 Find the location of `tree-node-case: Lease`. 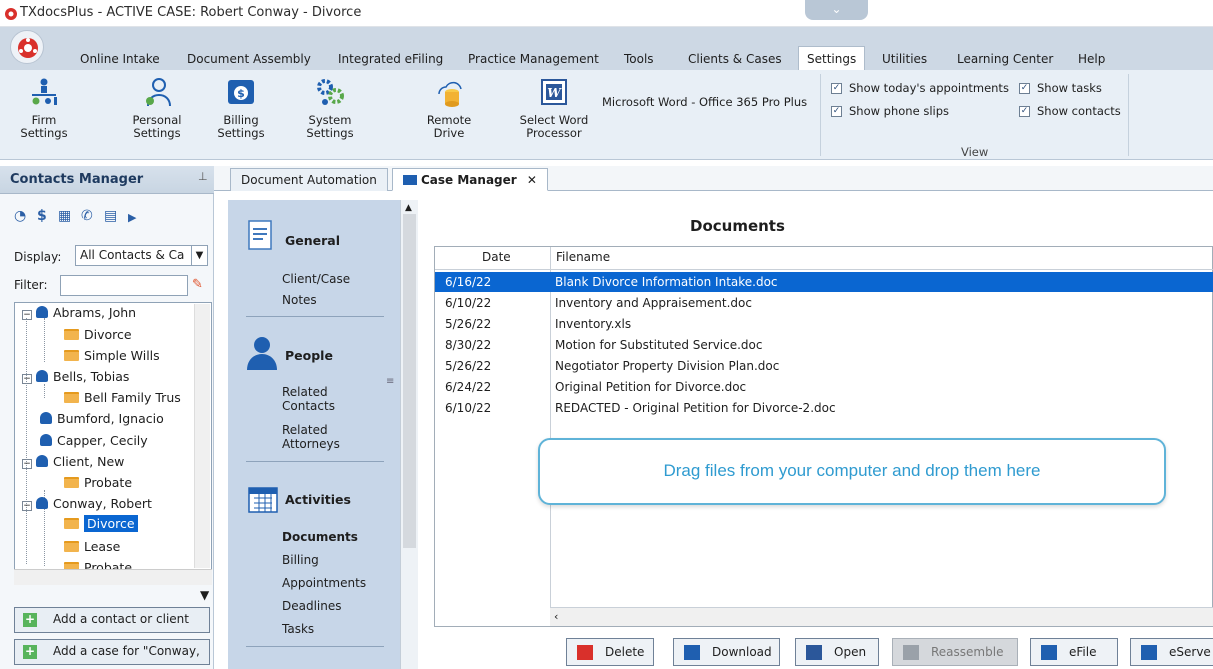

tree-node-case: Lease is located at coordinates (92, 546).